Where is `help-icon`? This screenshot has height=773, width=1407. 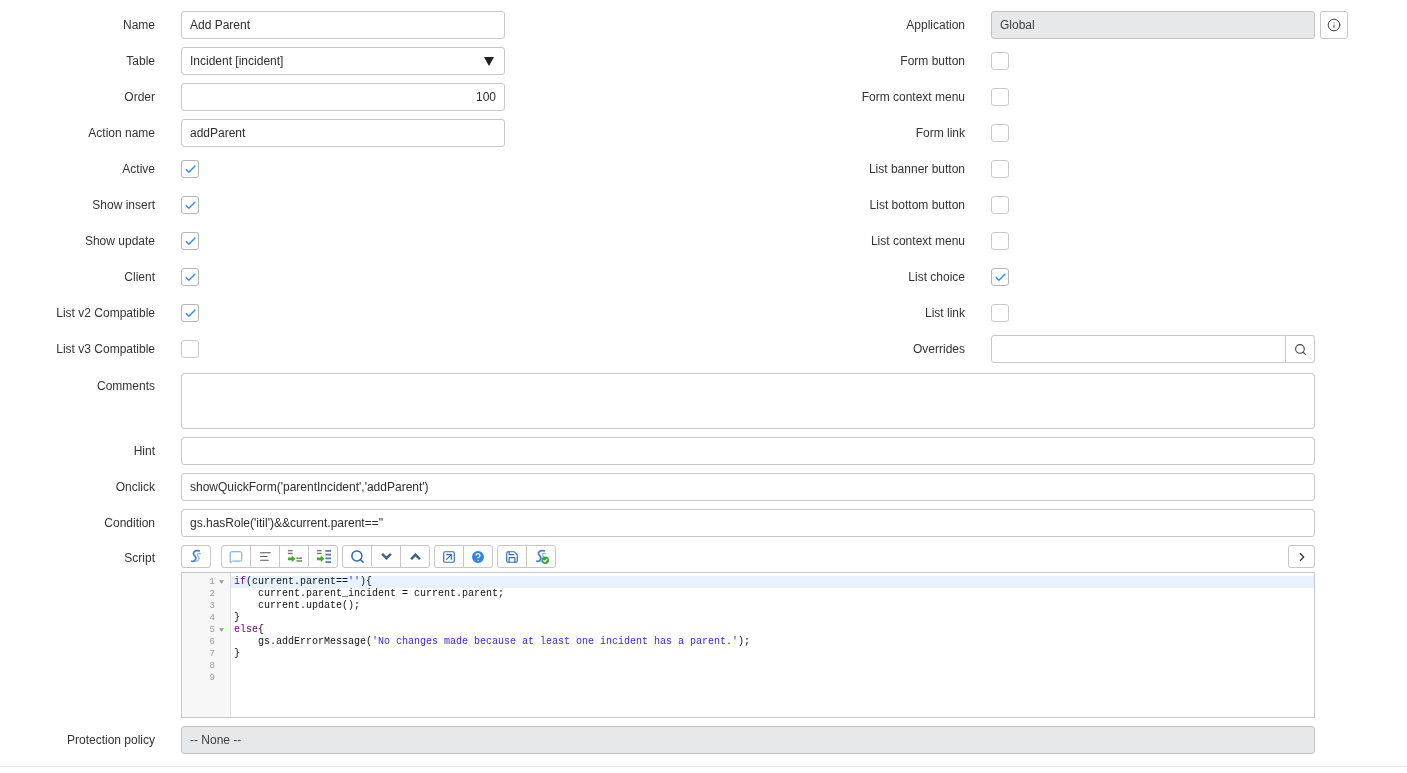
help-icon is located at coordinates (478, 556).